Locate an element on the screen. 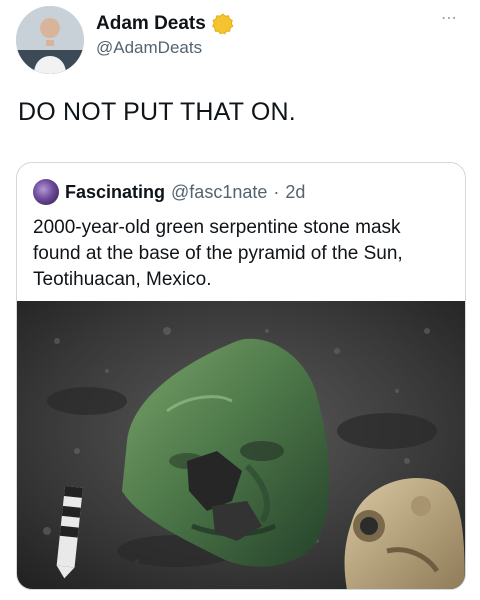 The height and width of the screenshot is (600, 480). author-handle: @AdamDeats is located at coordinates (165, 48).